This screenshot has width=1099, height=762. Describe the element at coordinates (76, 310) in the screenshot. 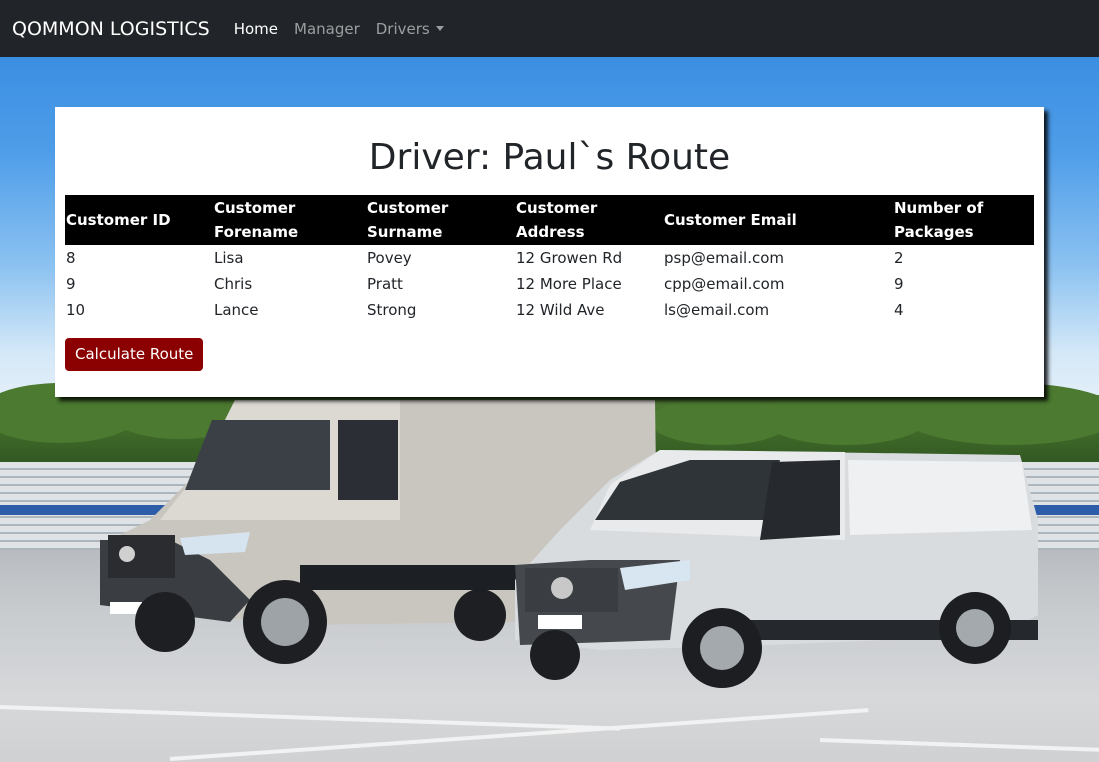

I see `cell-customer-id: 10` at that location.